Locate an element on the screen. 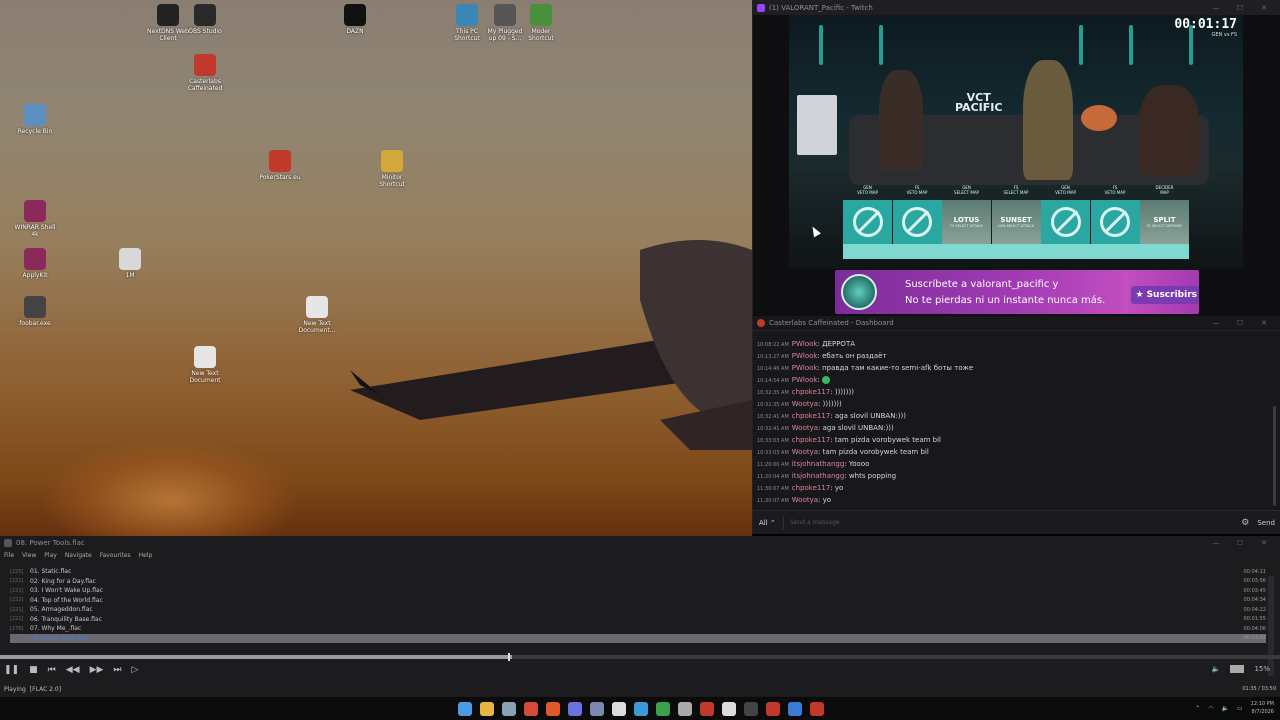  menu-item: Favourites is located at coordinates (115, 555).